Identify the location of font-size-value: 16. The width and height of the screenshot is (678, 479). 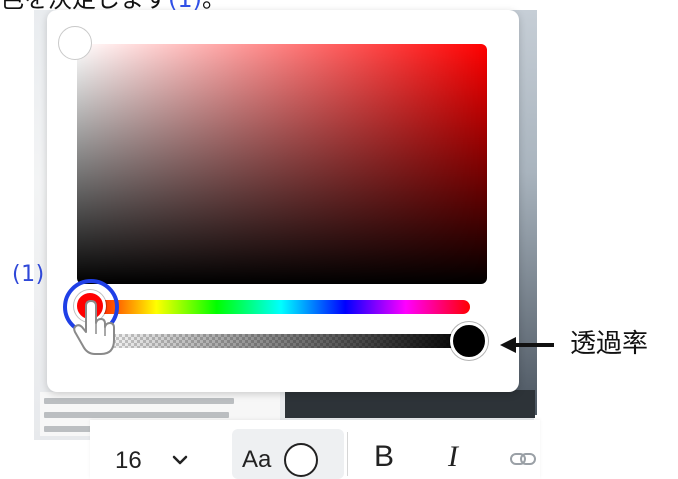
(128, 461).